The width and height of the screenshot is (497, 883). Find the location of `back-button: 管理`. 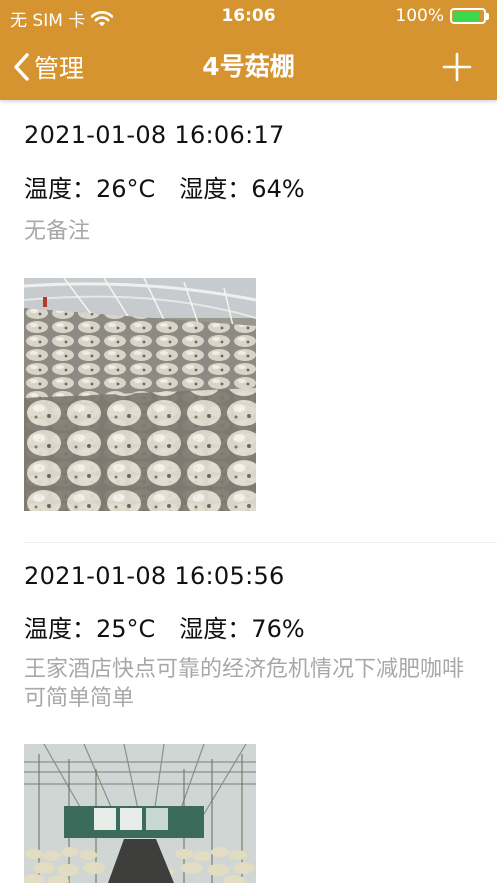

back-button: 管理 is located at coordinates (48, 67).